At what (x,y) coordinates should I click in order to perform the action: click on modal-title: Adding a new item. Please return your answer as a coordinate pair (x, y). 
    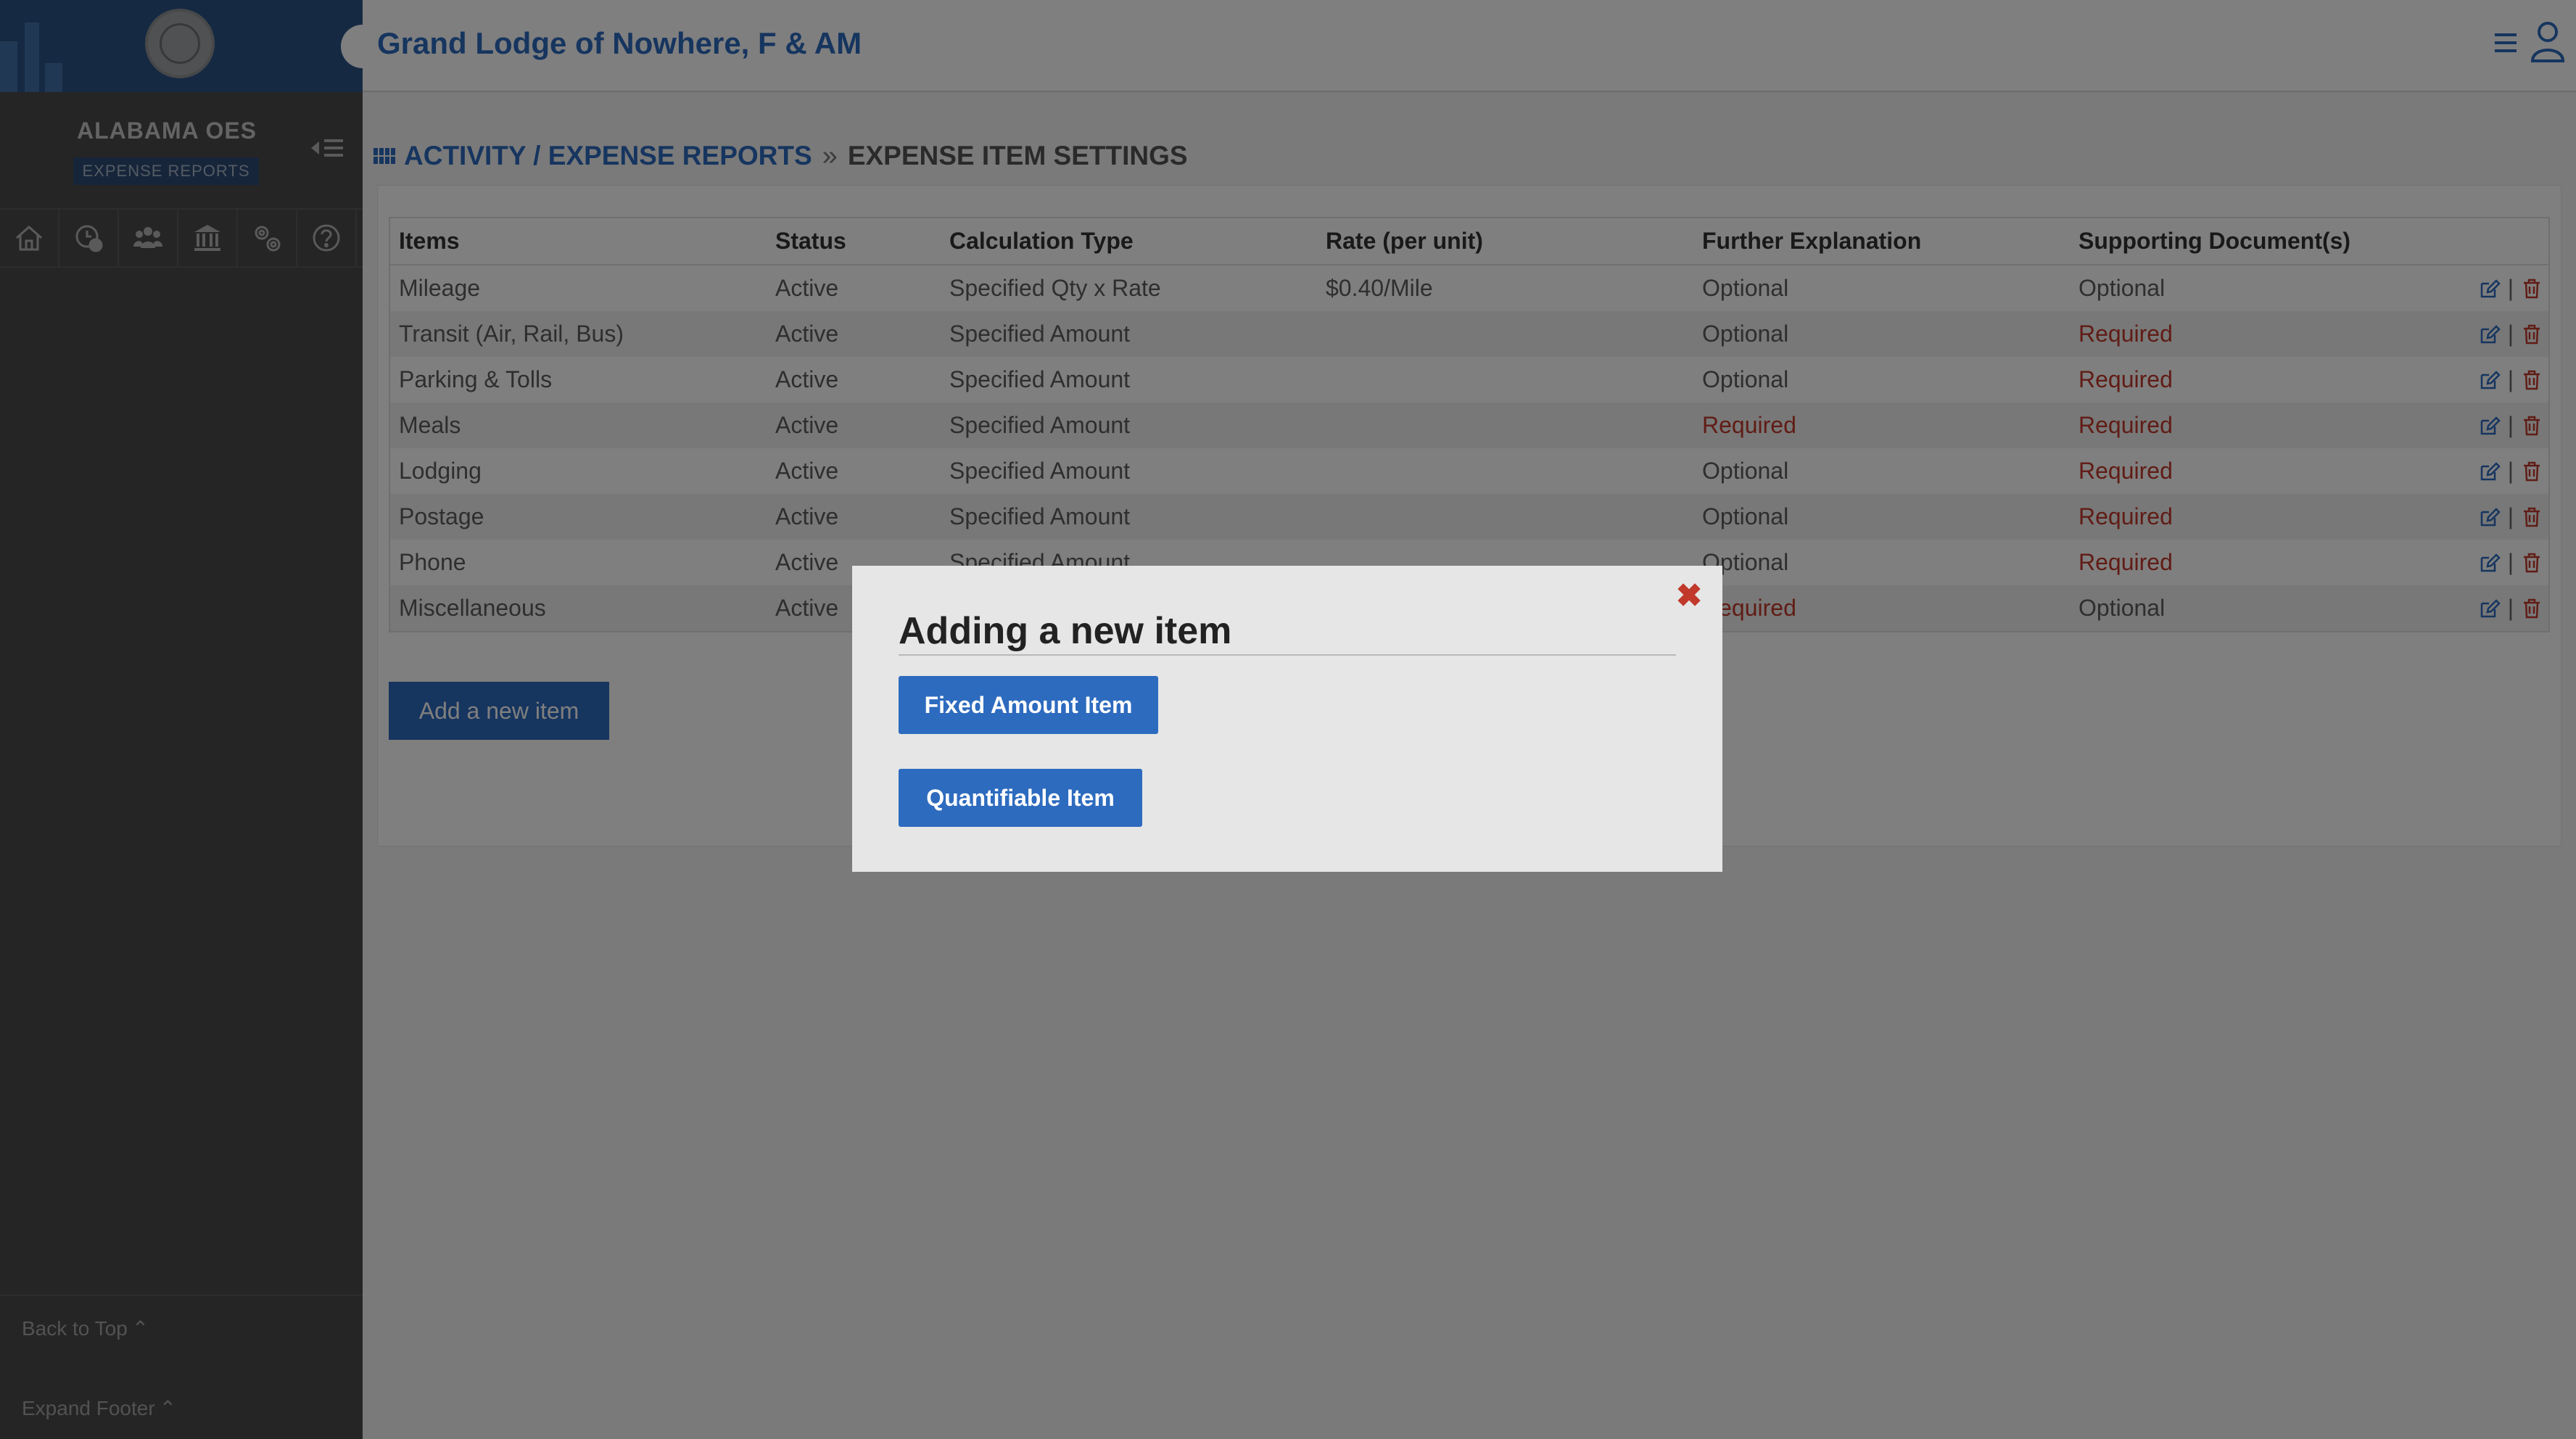
    Looking at the image, I should click on (1065, 631).